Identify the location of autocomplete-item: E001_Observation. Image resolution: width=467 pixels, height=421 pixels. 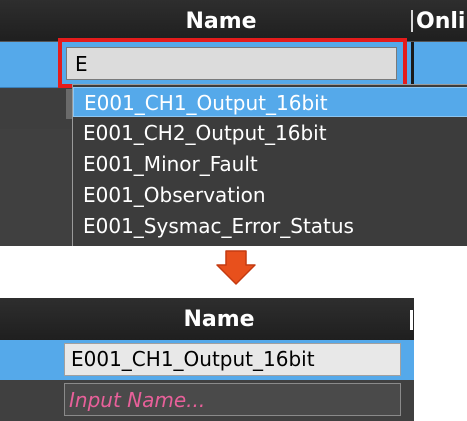
(270, 195).